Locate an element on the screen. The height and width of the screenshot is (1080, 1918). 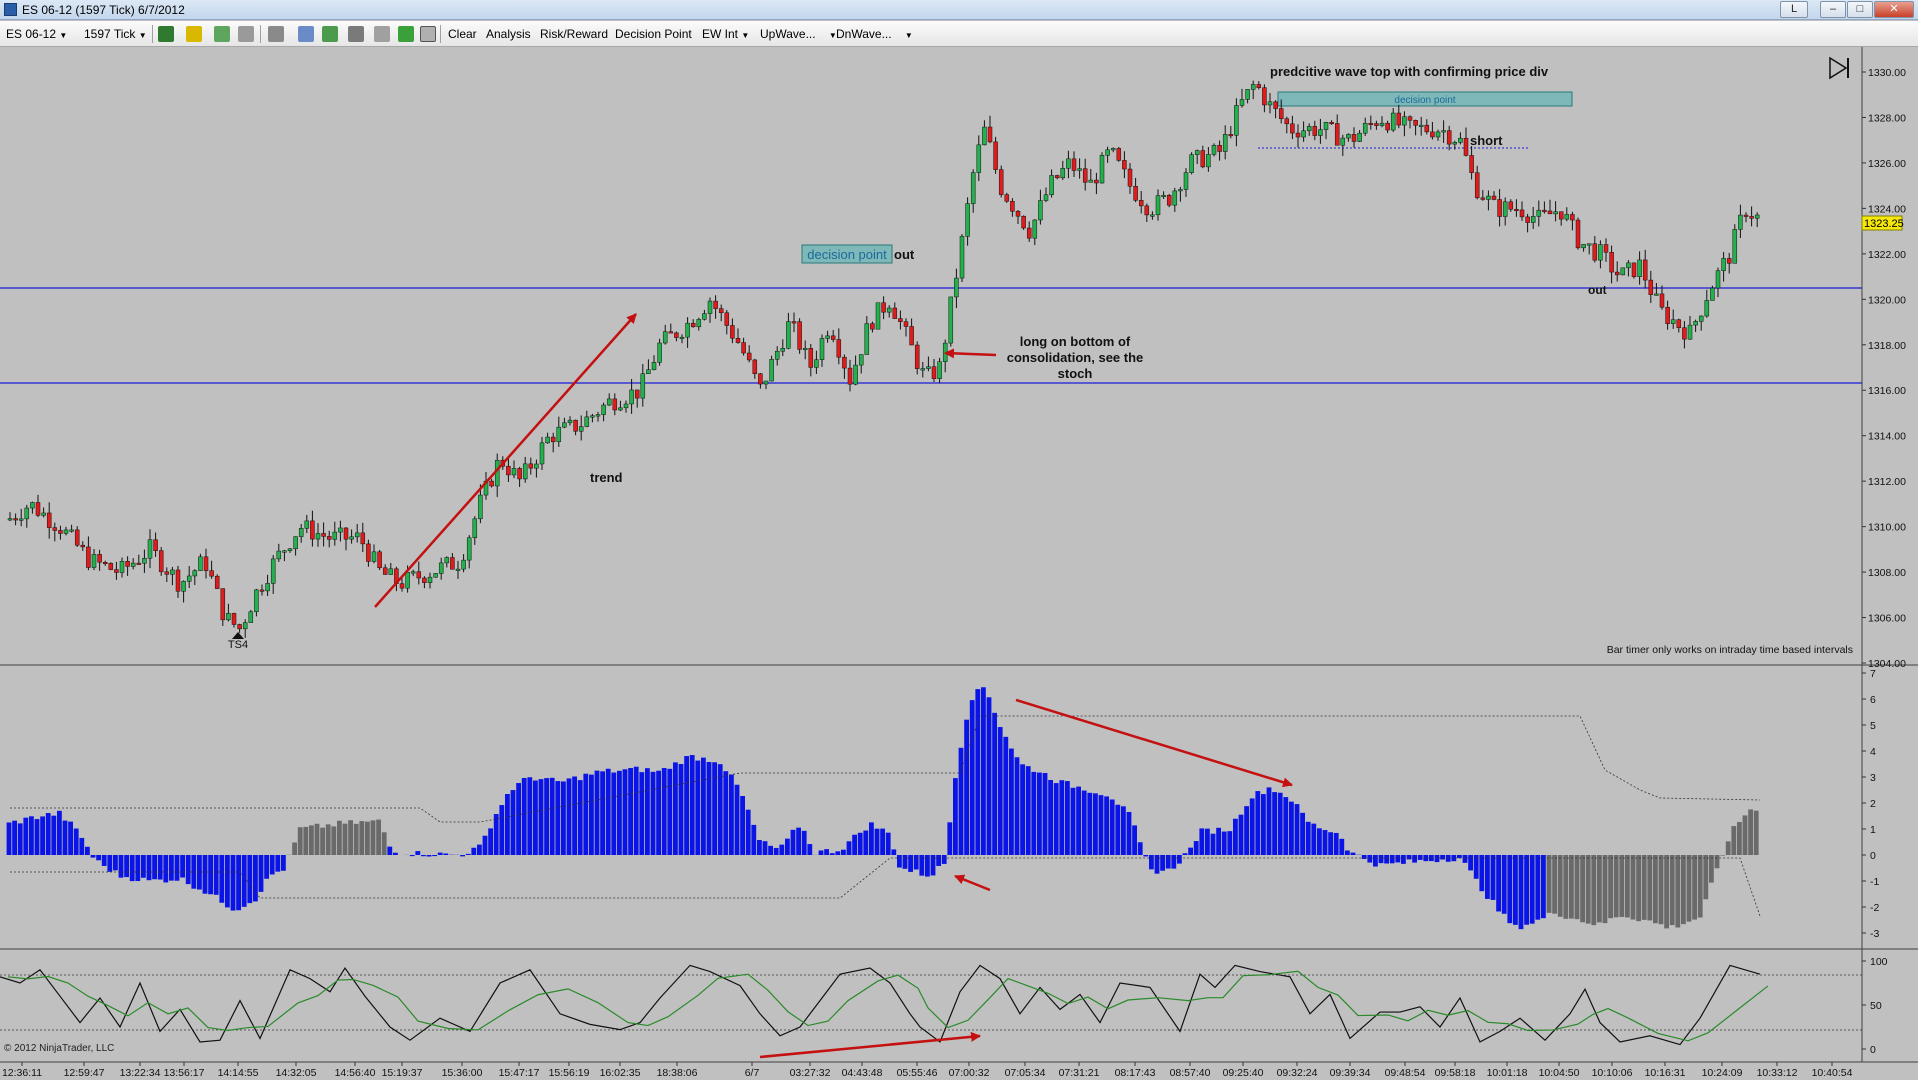
strategies-icon is located at coordinates (330, 34).